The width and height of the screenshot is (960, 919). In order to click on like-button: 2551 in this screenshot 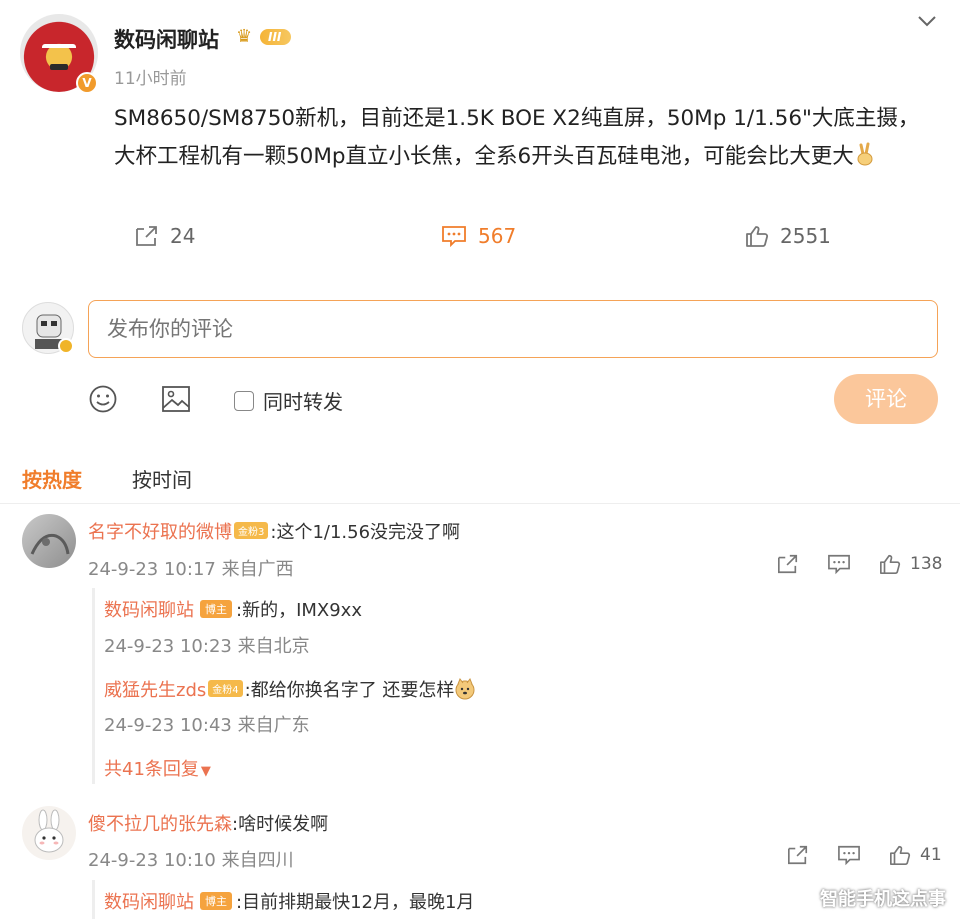, I will do `click(787, 236)`.